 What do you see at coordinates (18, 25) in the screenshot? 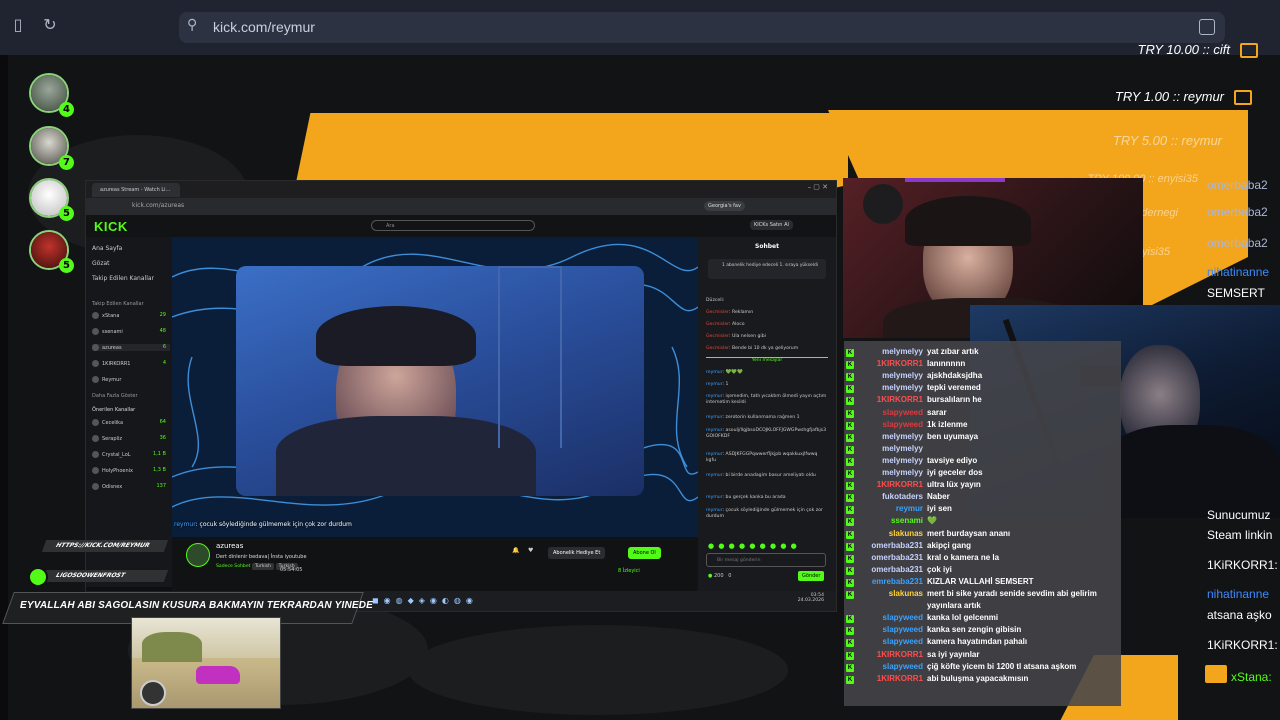
I see `sidebar-icon: ▯` at bounding box center [18, 25].